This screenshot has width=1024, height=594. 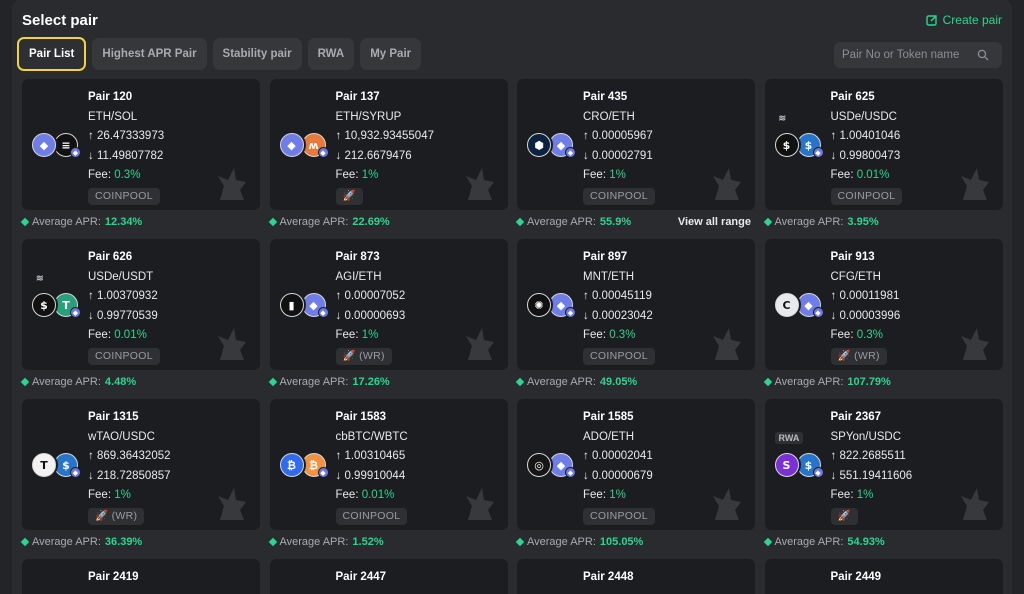 I want to click on tab-rwa: RWA, so click(x=331, y=54).